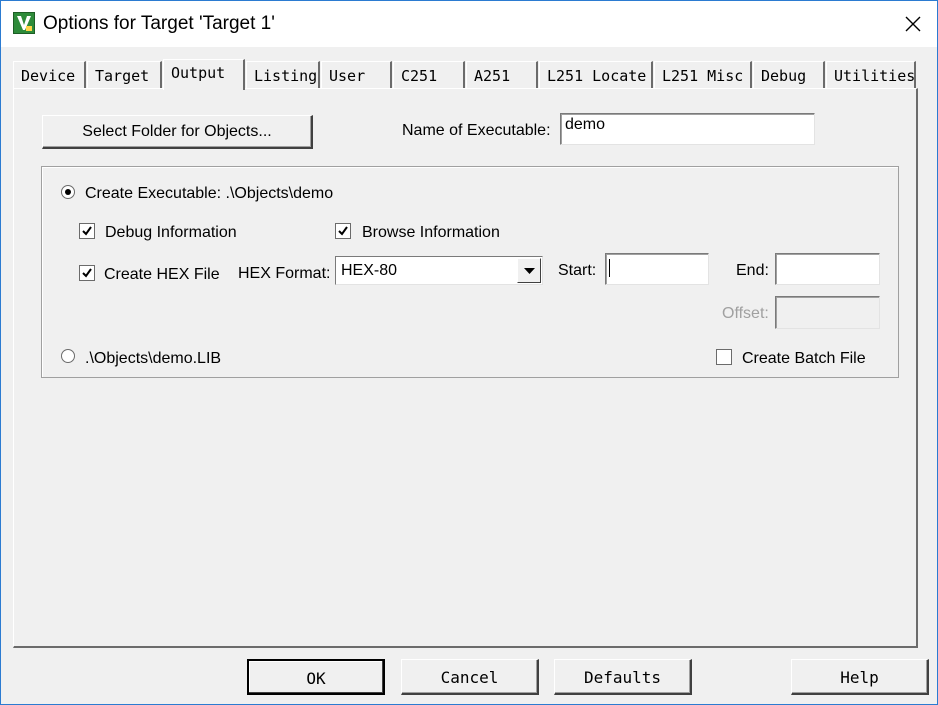  I want to click on create-hex-file-label: Create HEX File, so click(162, 274).